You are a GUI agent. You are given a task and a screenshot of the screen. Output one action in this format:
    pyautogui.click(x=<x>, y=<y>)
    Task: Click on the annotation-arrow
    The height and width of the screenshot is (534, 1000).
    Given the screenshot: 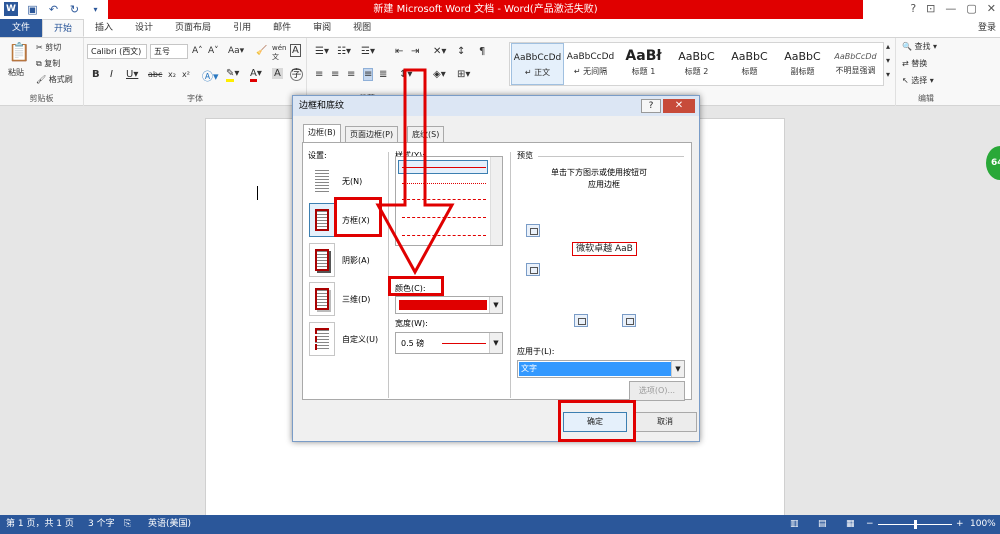 What is the action you would take?
    pyautogui.click(x=415, y=172)
    